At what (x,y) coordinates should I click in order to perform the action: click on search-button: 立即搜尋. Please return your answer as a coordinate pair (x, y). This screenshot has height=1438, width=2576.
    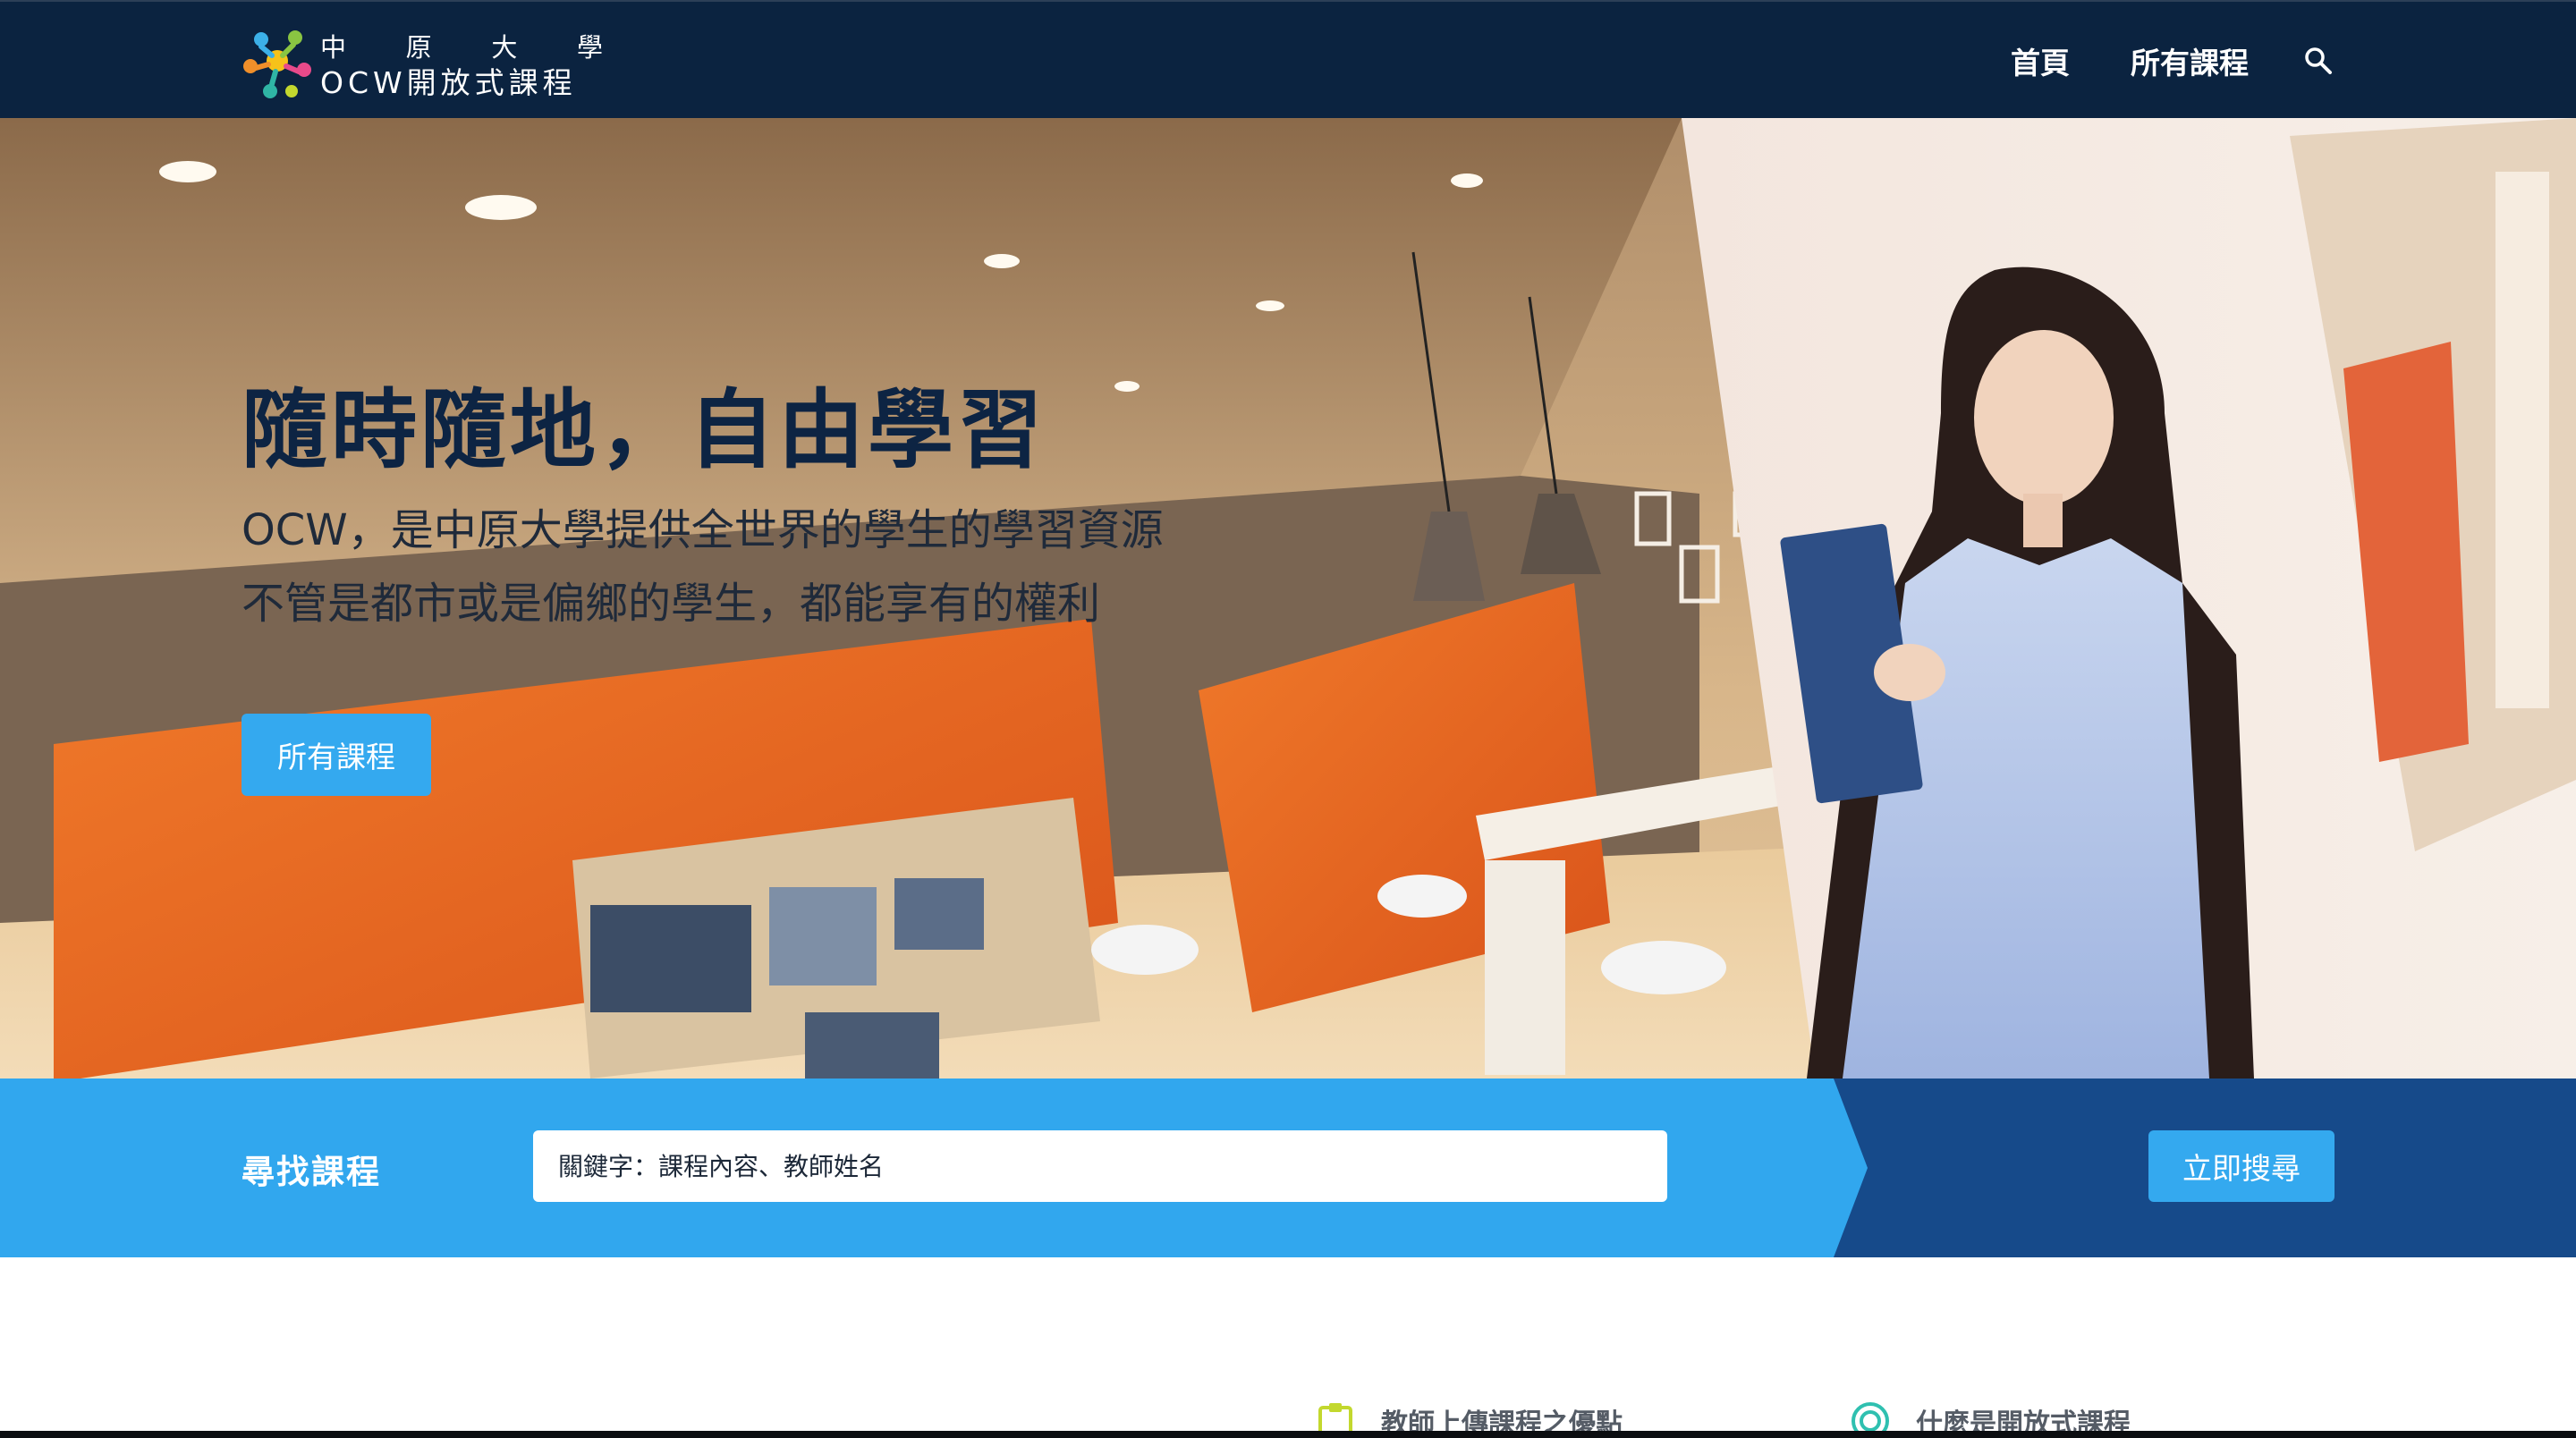
    Looking at the image, I should click on (2241, 1166).